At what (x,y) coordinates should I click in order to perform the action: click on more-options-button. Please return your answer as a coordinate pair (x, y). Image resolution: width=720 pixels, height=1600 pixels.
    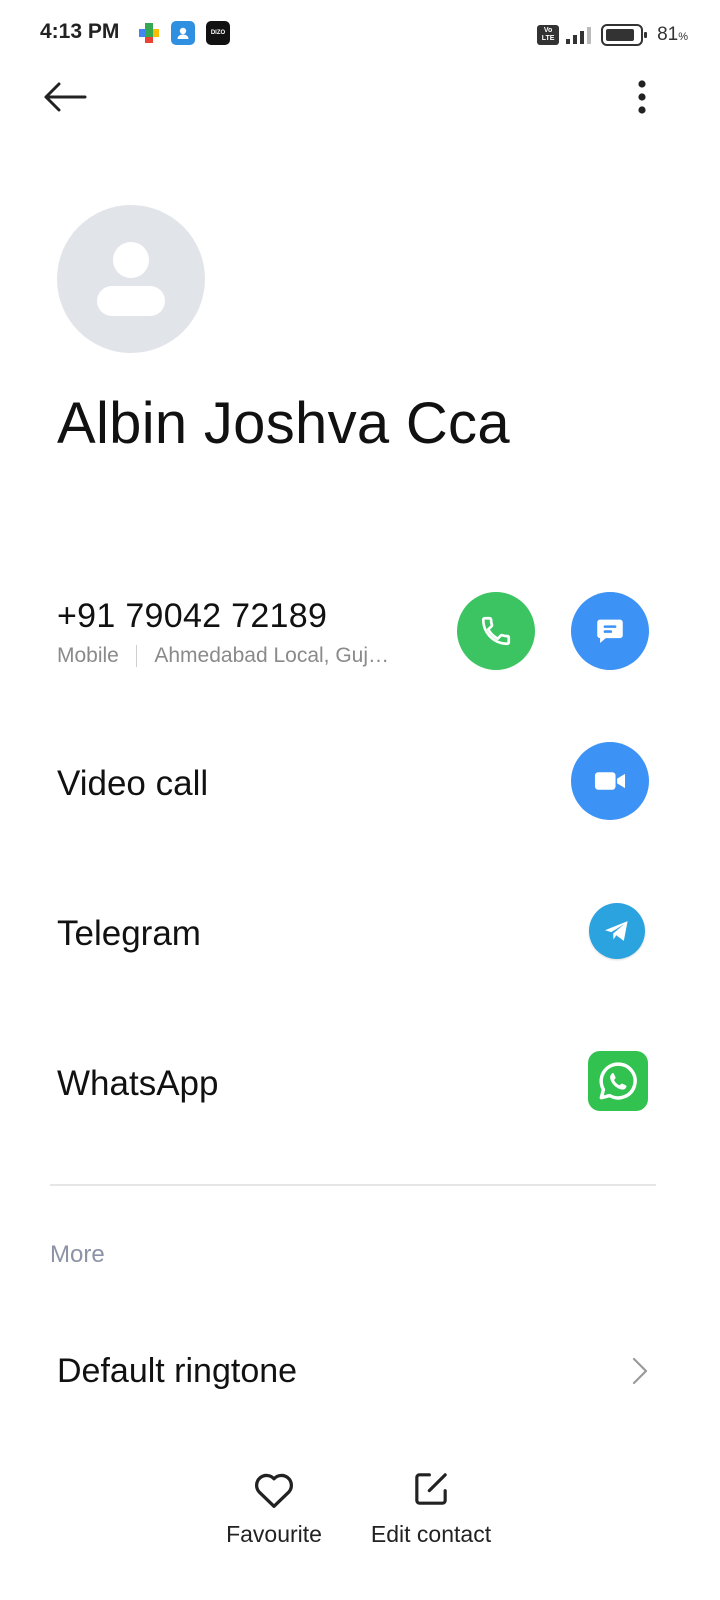
    Looking at the image, I should click on (642, 97).